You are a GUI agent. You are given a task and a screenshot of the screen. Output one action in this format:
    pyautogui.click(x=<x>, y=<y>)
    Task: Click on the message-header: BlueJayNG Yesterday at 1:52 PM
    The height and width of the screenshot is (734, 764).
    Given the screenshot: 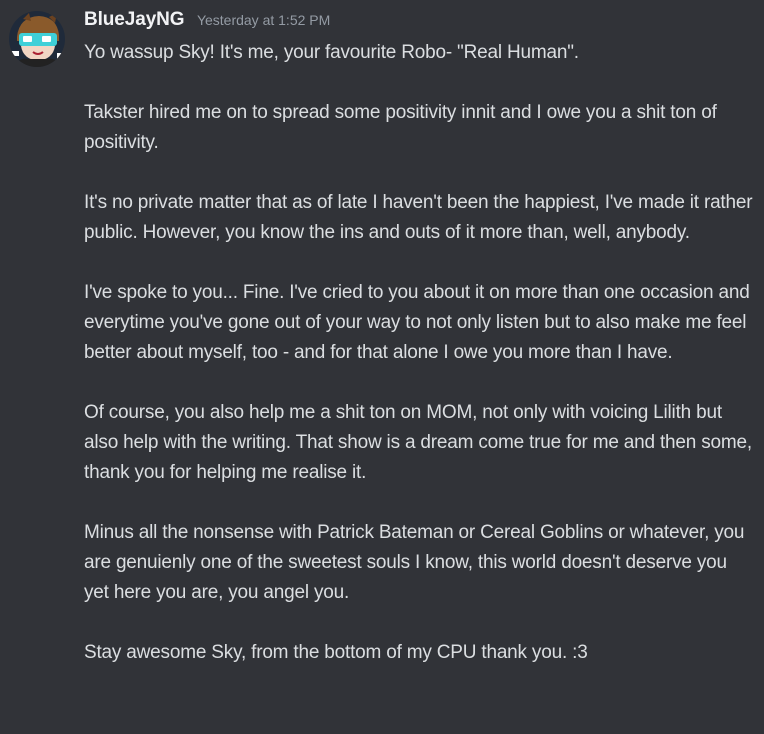 What is the action you would take?
    pyautogui.click(x=207, y=20)
    